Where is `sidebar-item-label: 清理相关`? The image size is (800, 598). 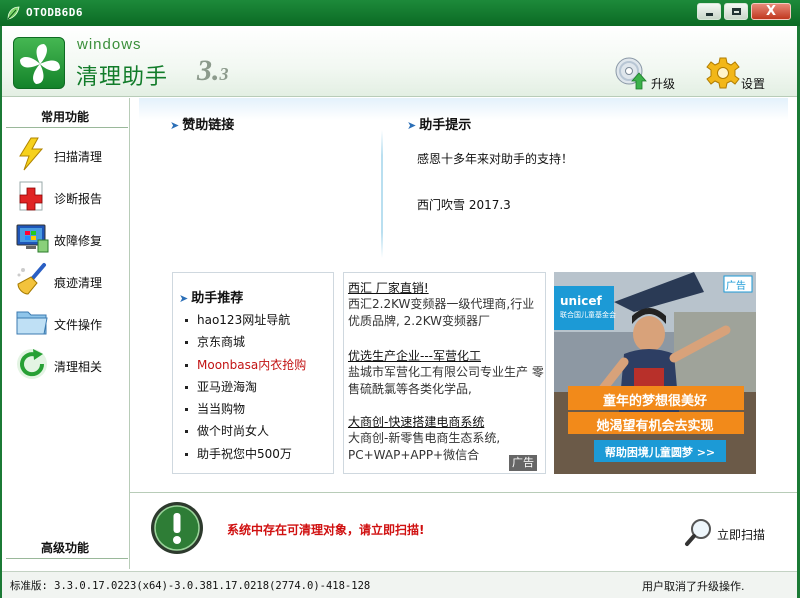
sidebar-item-label: 清理相关 is located at coordinates (78, 367).